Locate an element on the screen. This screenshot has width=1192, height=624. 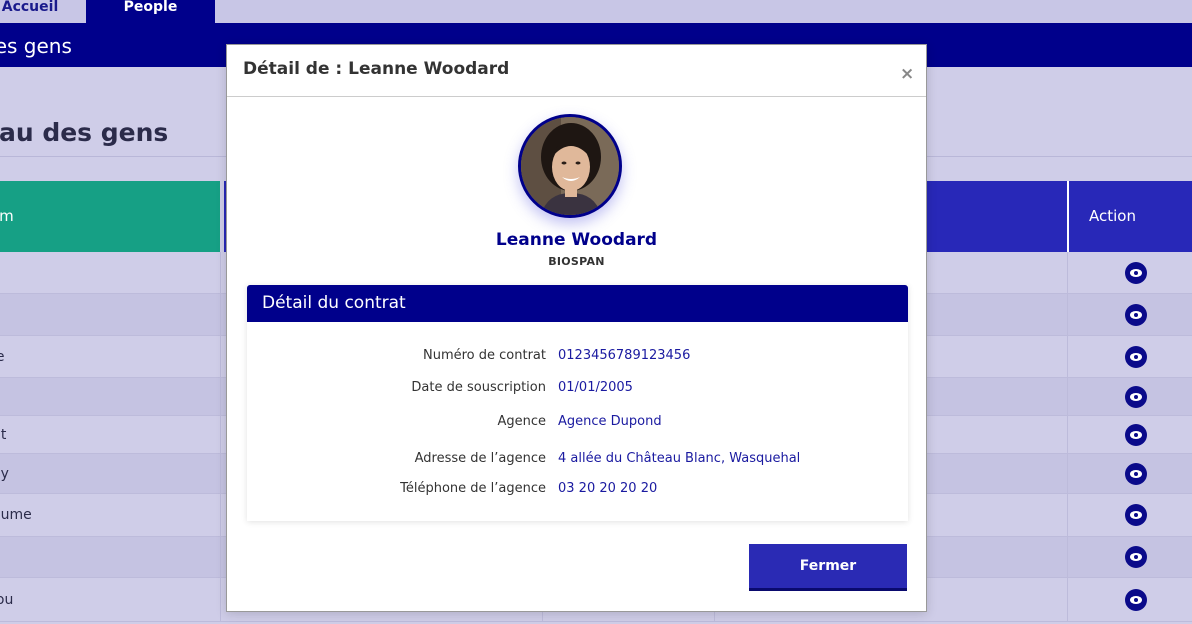
field-label: Agence is located at coordinates (521, 421).